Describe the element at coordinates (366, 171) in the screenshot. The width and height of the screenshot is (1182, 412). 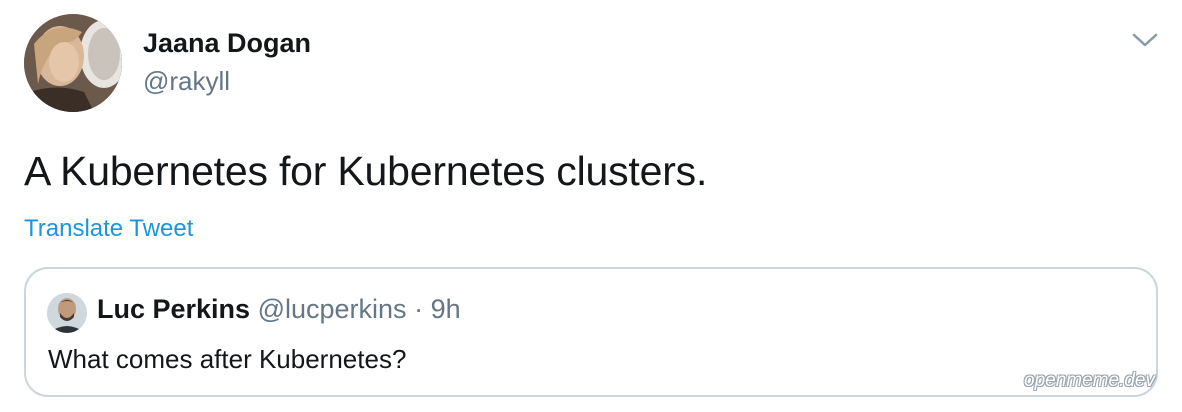
I see `tweet-text: A Kubernetes for Kubernetes clusters.` at that location.